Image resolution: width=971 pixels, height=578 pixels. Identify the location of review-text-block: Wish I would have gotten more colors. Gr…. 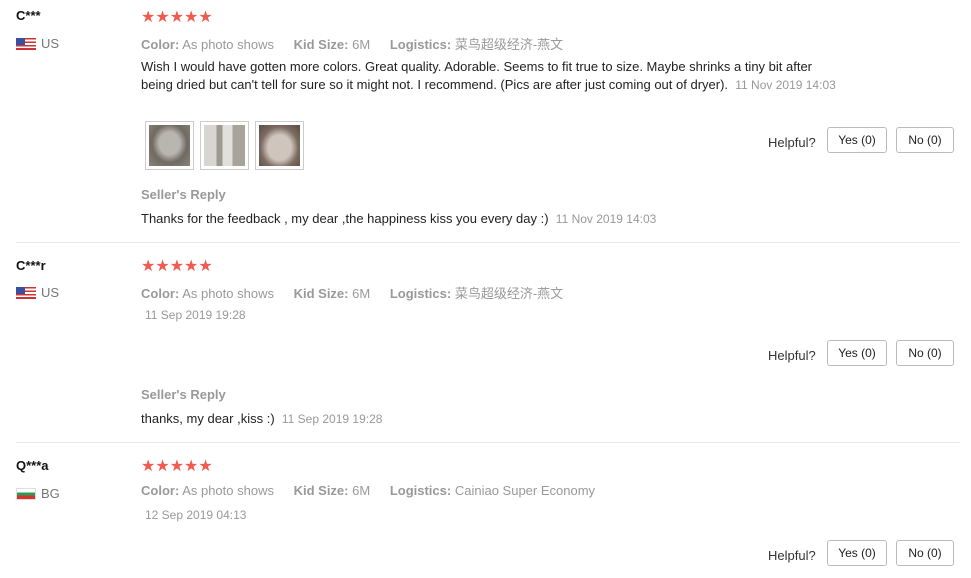
(491, 76).